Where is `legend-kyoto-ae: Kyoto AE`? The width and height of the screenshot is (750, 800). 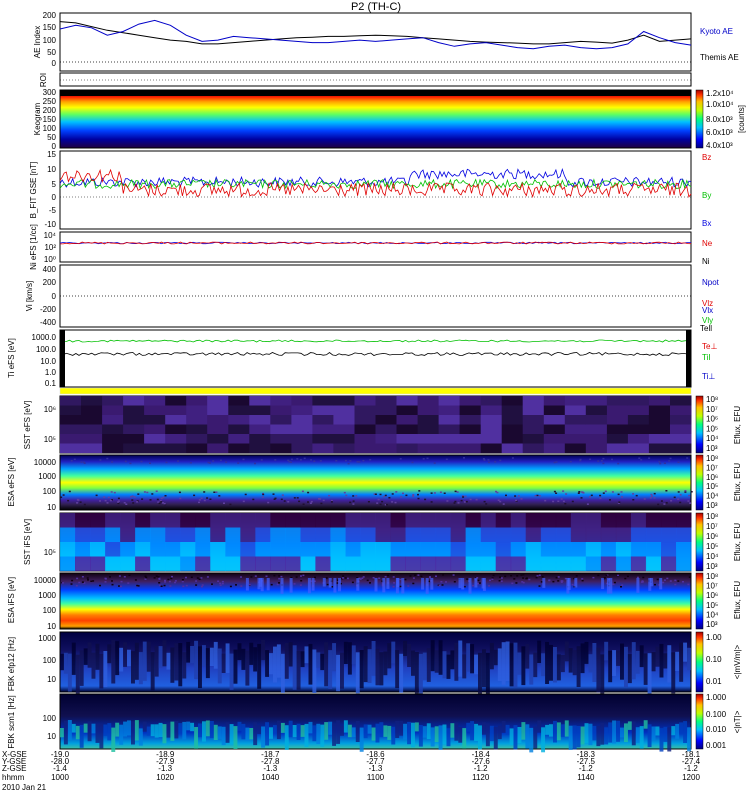
legend-kyoto-ae: Kyoto AE is located at coordinates (716, 31).